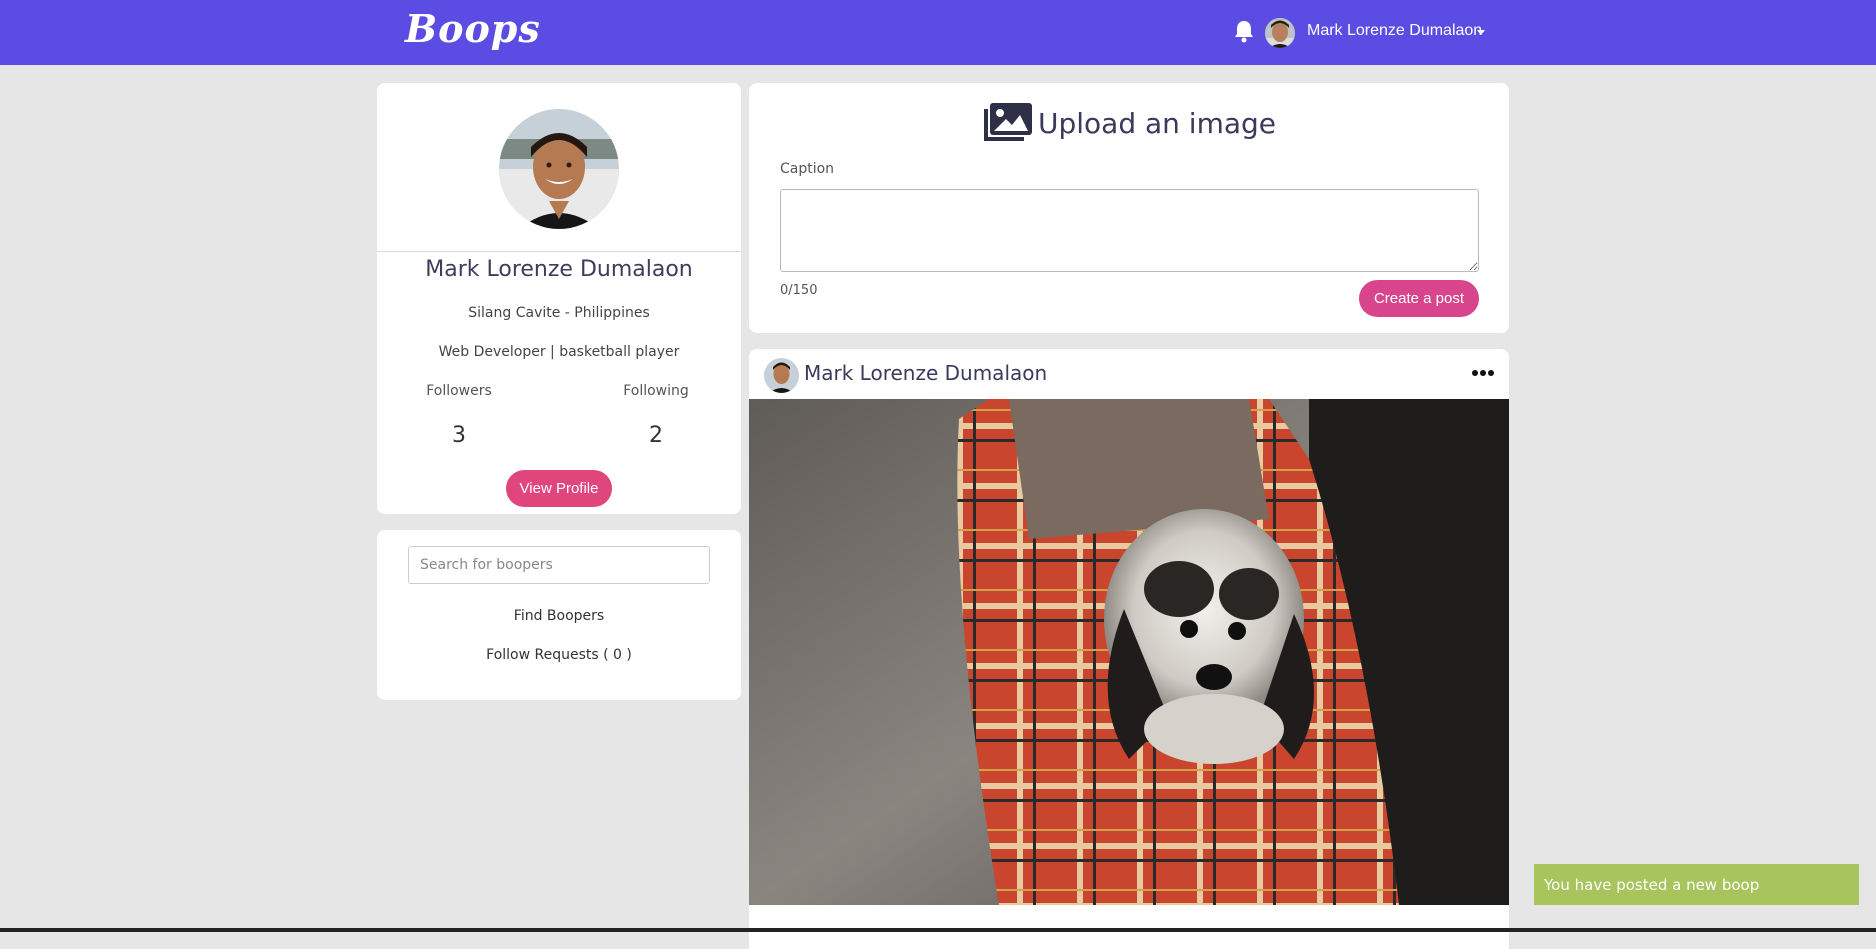 This screenshot has height=949, width=1876. What do you see at coordinates (1280, 33) in the screenshot?
I see `avatar` at bounding box center [1280, 33].